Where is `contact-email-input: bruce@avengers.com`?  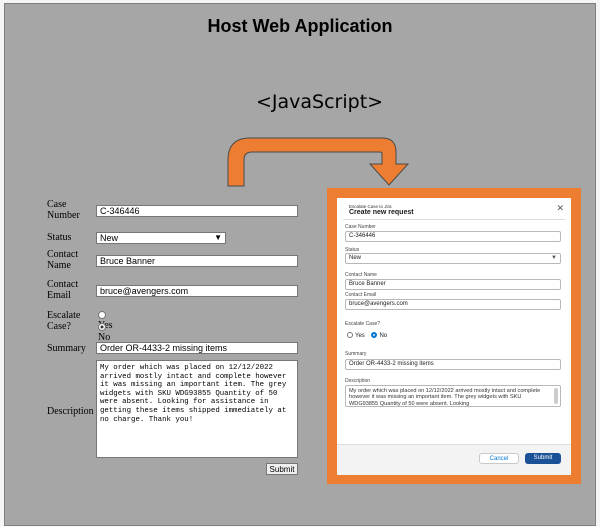 contact-email-input: bruce@avengers.com is located at coordinates (197, 291).